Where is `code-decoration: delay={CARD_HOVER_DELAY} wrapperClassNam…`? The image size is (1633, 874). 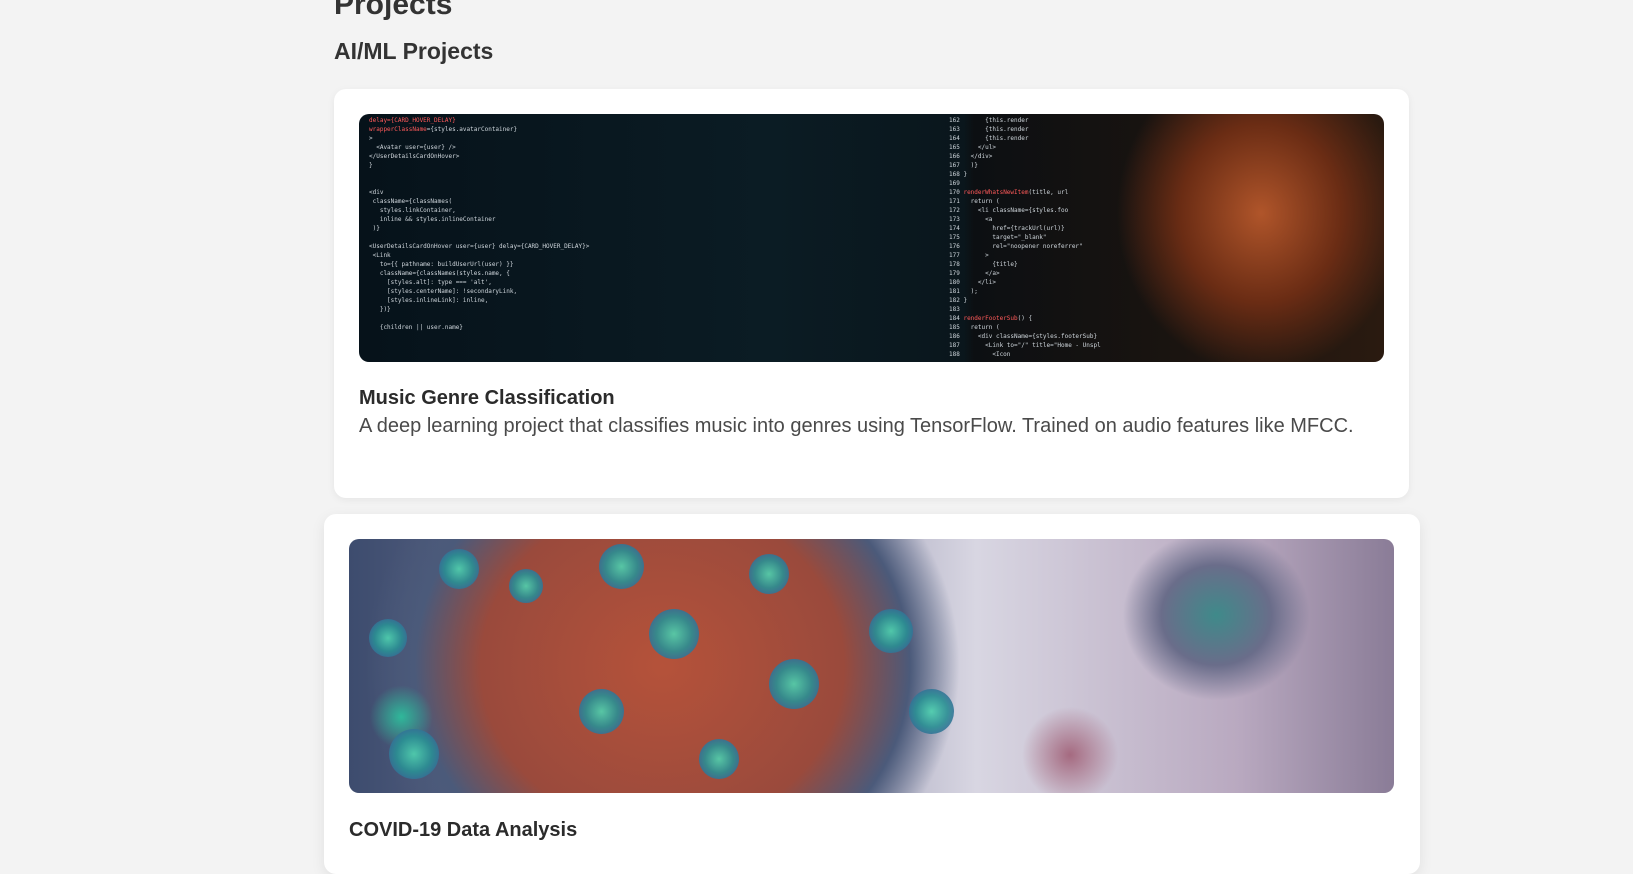 code-decoration: delay={CARD_HOVER_DELAY} wrapperClassNam… is located at coordinates (479, 224).